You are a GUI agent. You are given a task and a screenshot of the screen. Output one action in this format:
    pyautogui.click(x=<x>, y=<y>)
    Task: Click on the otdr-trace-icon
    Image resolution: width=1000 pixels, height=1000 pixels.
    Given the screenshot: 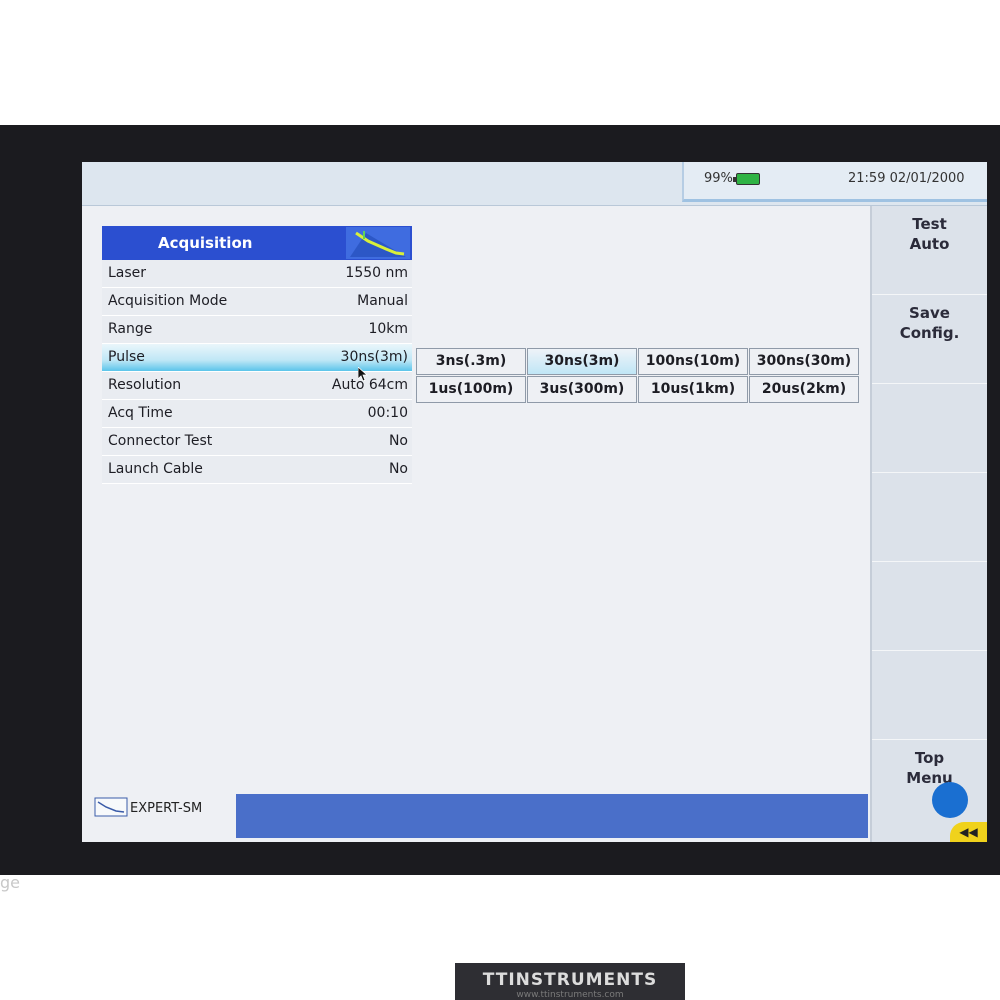 What is the action you would take?
    pyautogui.click(x=111, y=807)
    